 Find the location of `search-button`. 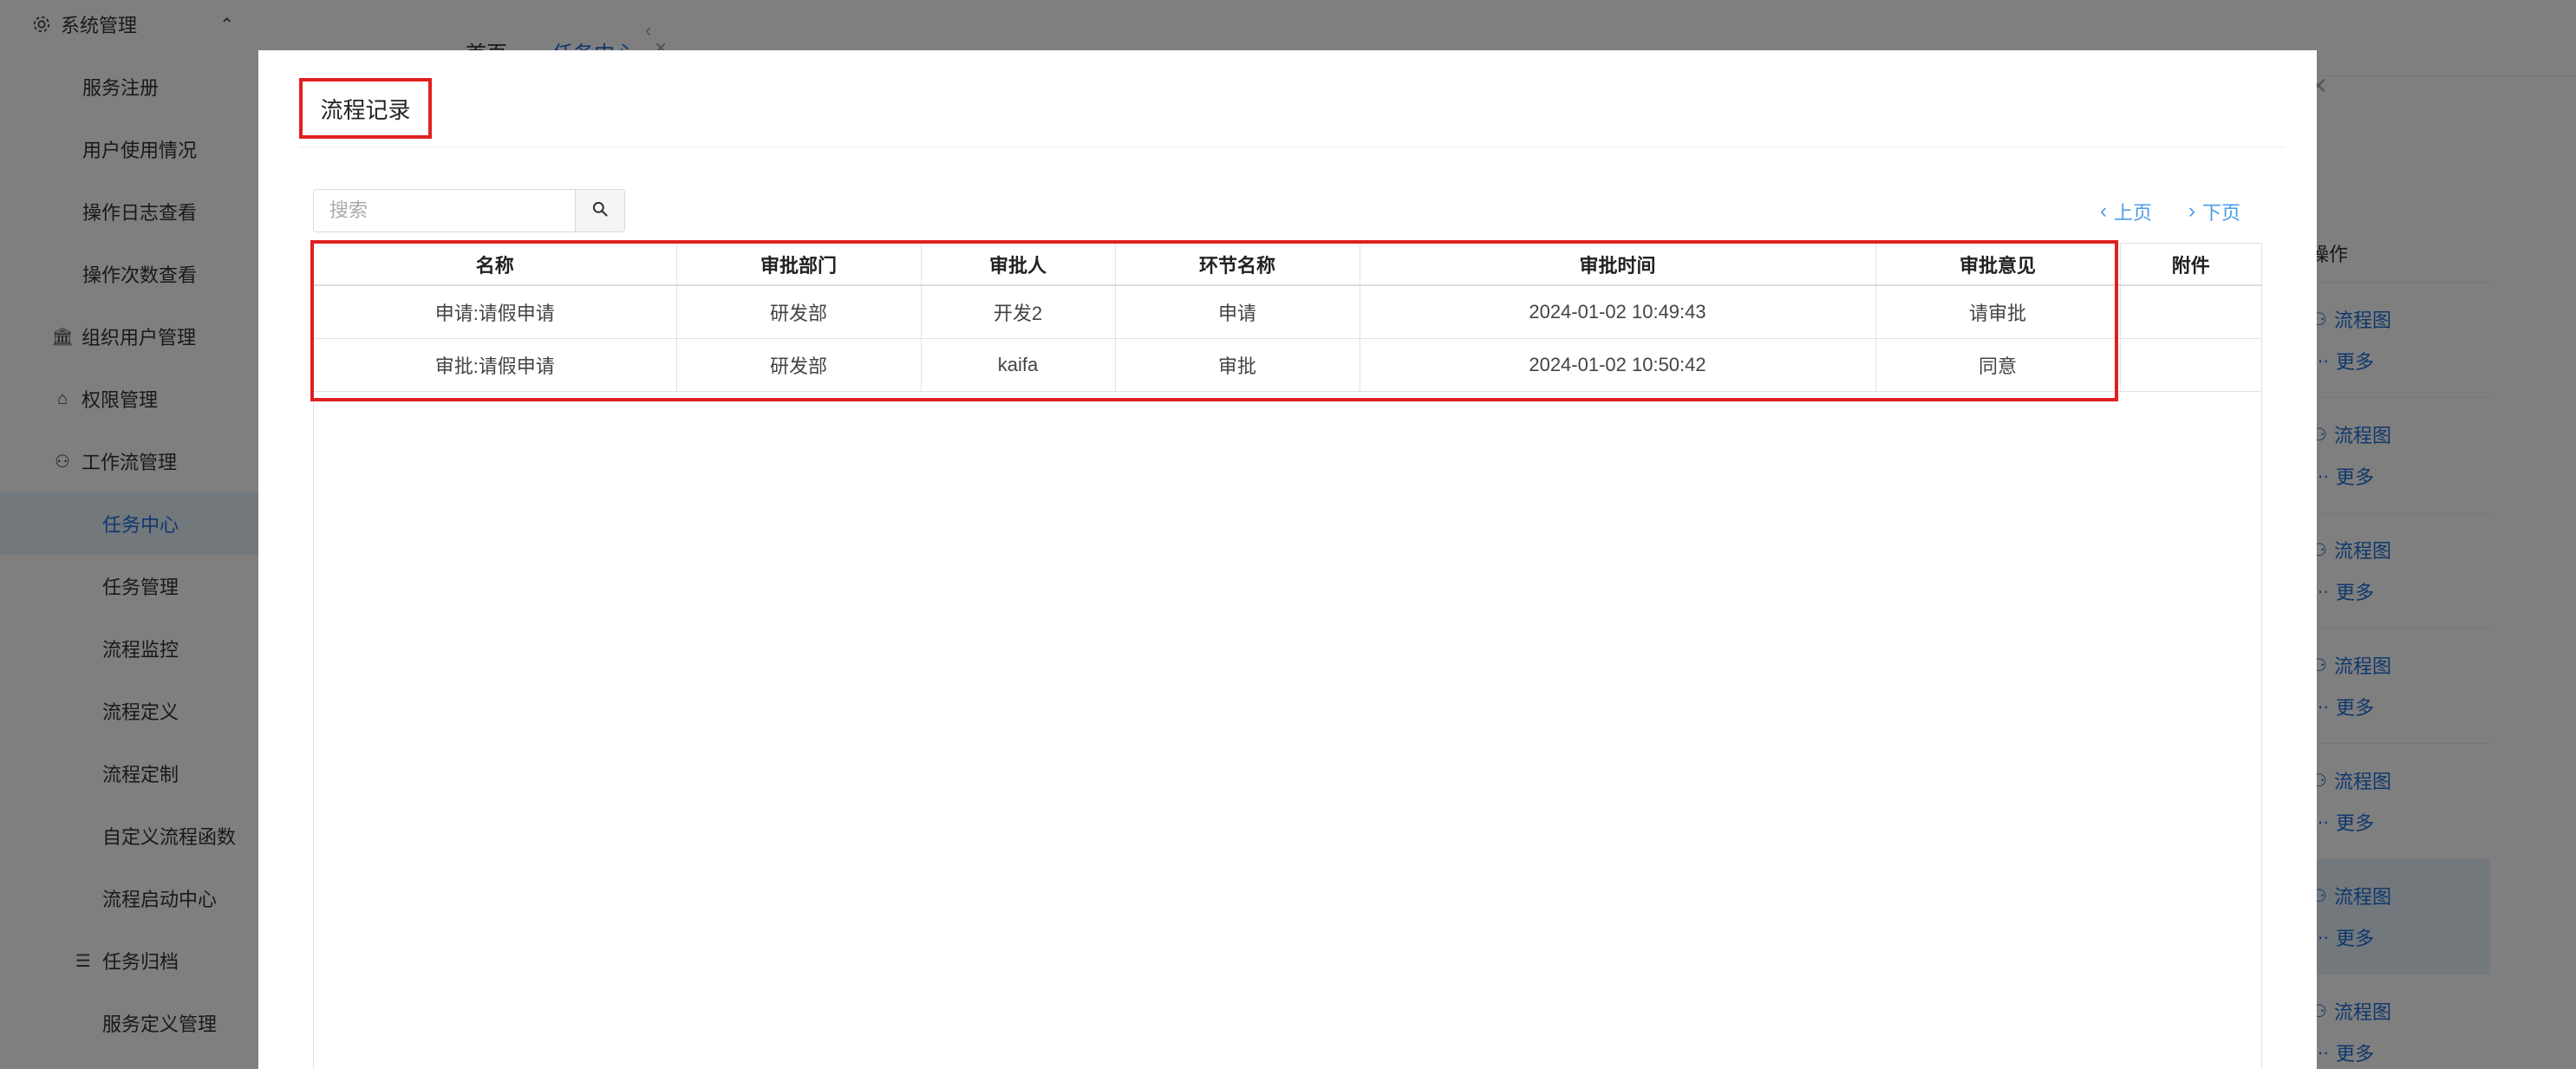

search-button is located at coordinates (600, 210).